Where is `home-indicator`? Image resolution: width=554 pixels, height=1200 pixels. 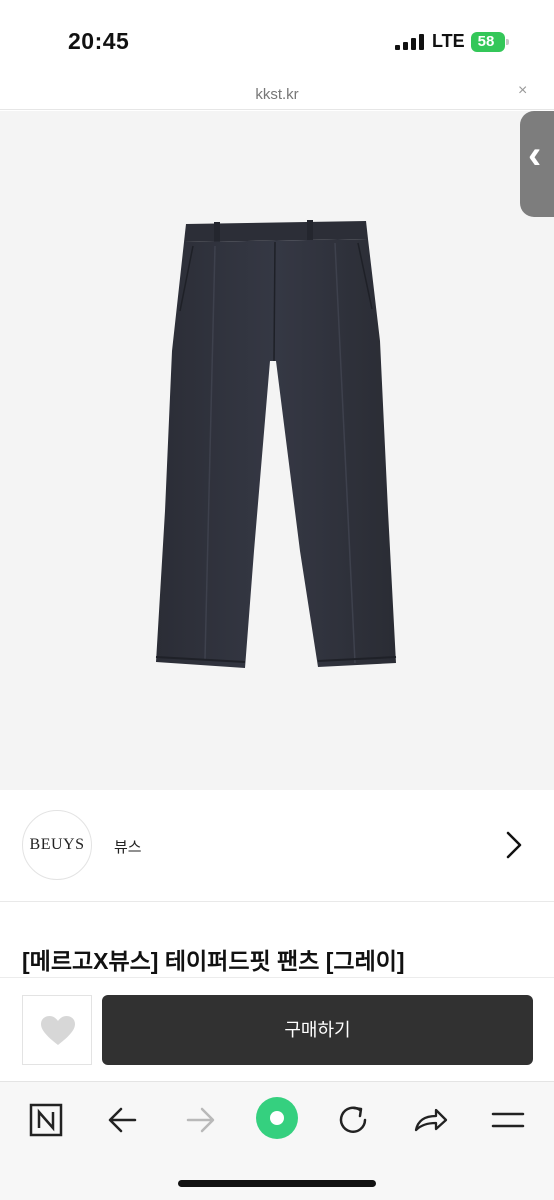 home-indicator is located at coordinates (277, 1183).